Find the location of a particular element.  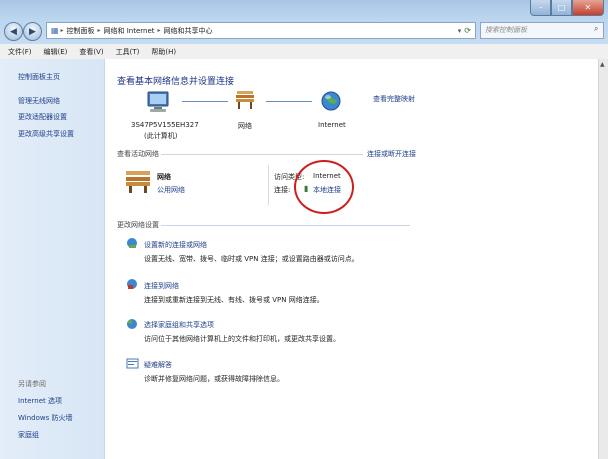

internet-map-label: Internet is located at coordinates (332, 125).